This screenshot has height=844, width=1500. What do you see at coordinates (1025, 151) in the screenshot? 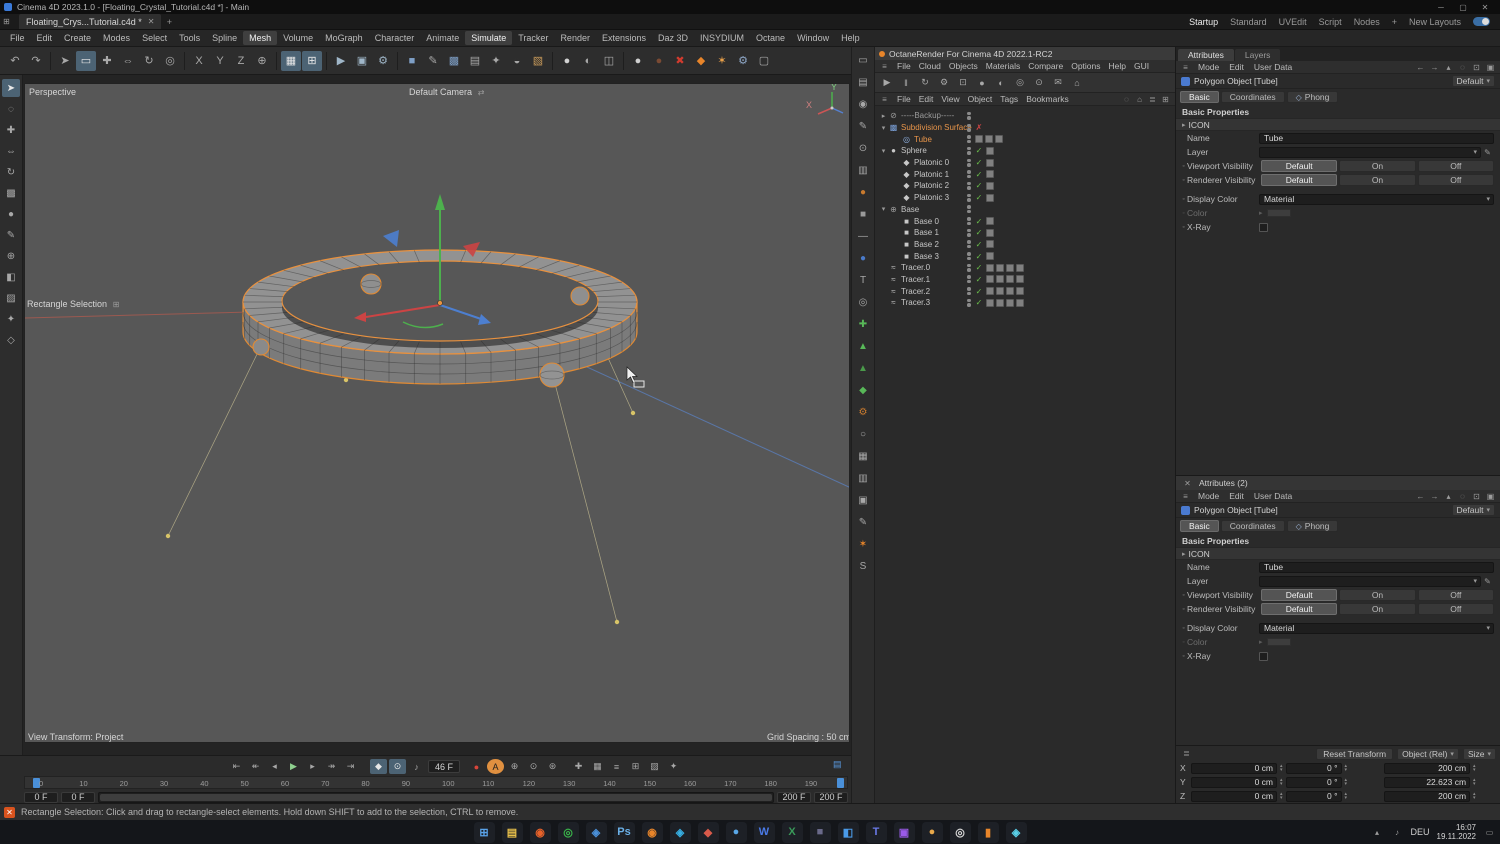
I see `object-row: ▾ ● Sphere ✓` at bounding box center [1025, 151].